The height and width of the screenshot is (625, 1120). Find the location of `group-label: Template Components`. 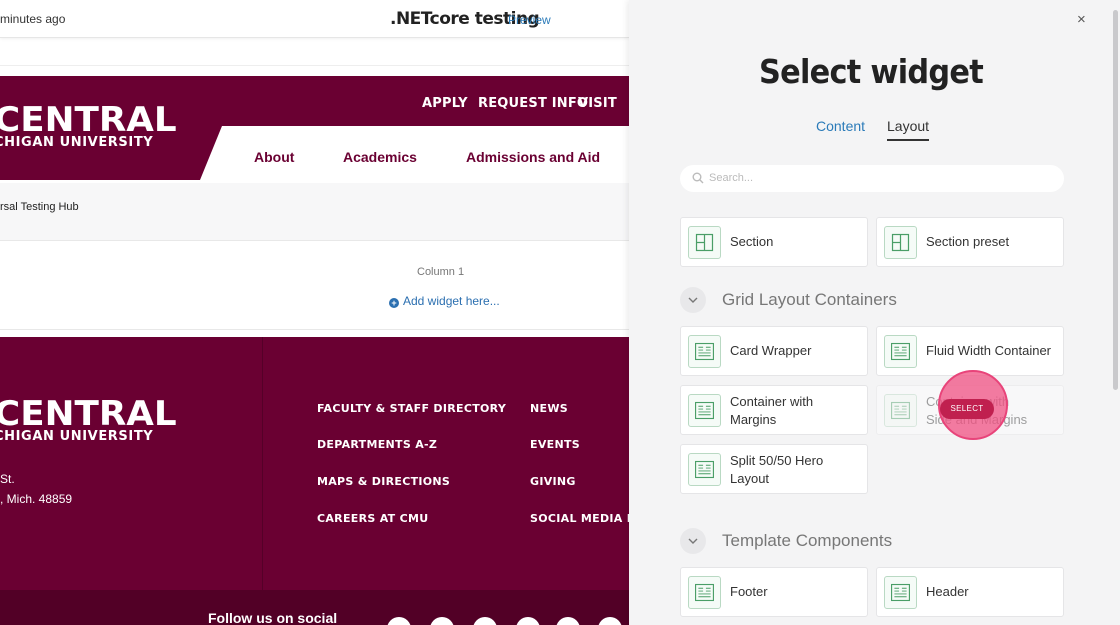

group-label: Template Components is located at coordinates (807, 540).